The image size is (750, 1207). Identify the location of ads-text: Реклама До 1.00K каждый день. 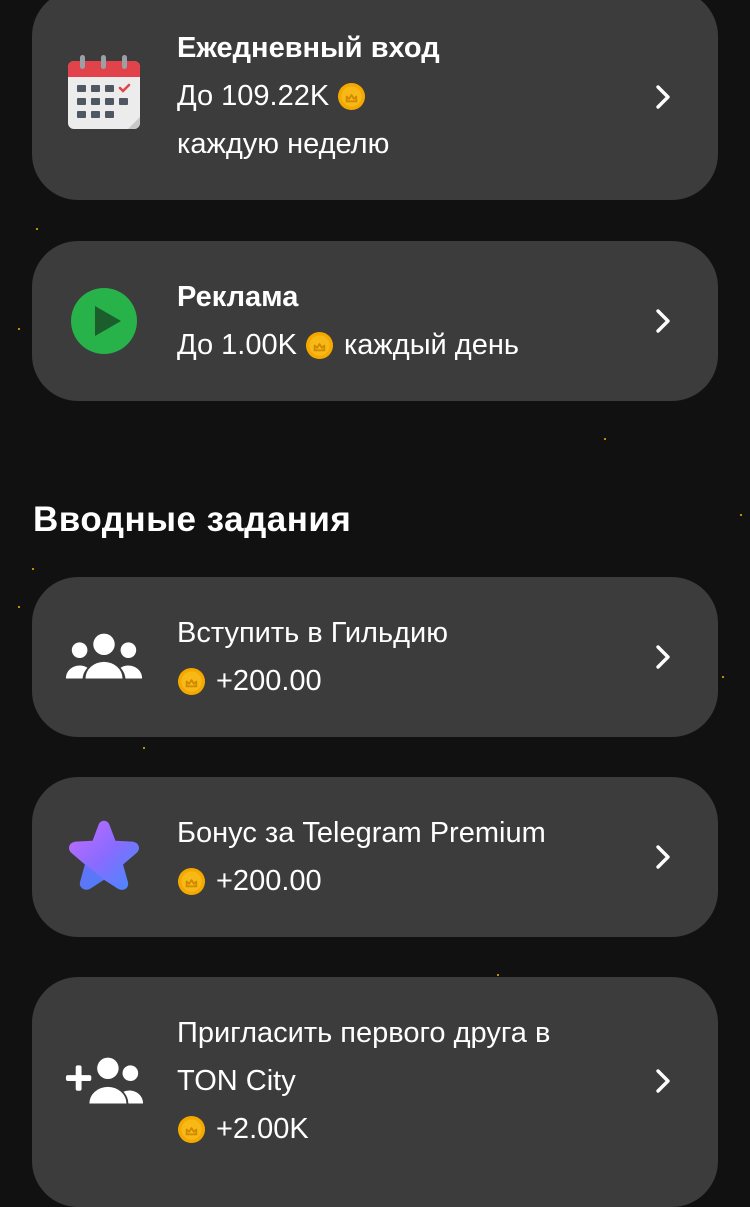
(402, 321).